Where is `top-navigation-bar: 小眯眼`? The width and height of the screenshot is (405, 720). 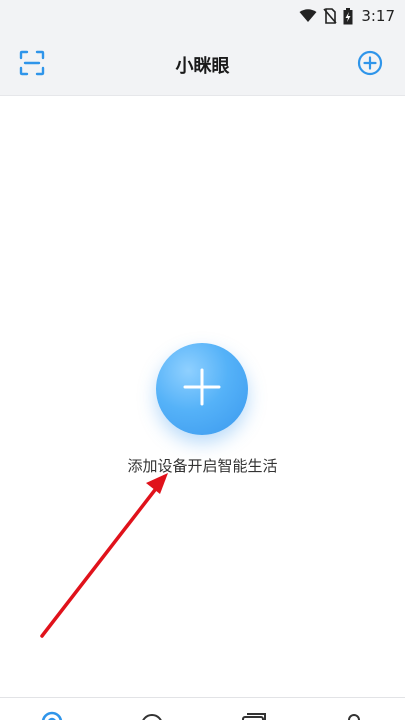
top-navigation-bar: 小眯眼 is located at coordinates (202, 64).